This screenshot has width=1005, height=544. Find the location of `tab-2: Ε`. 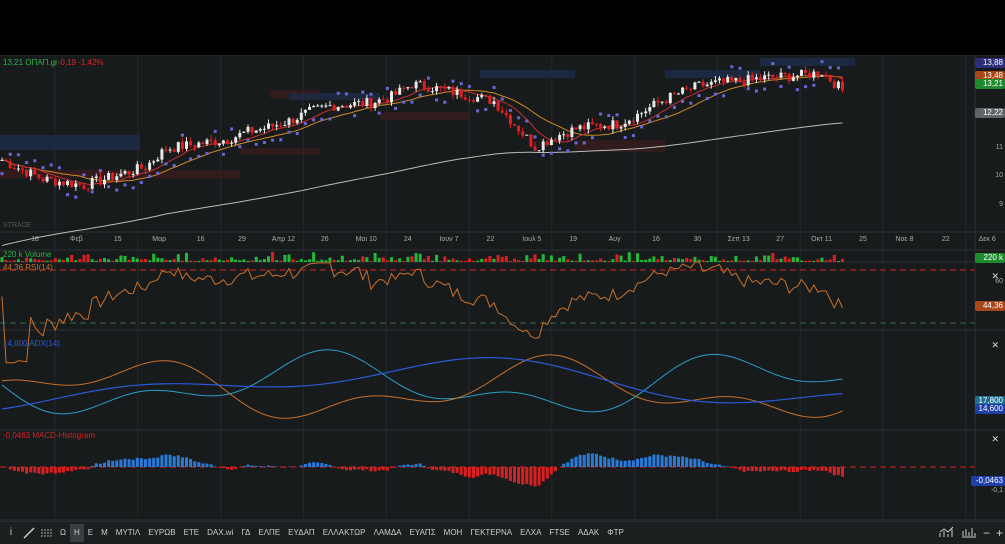

tab-2: Ε is located at coordinates (90, 533).